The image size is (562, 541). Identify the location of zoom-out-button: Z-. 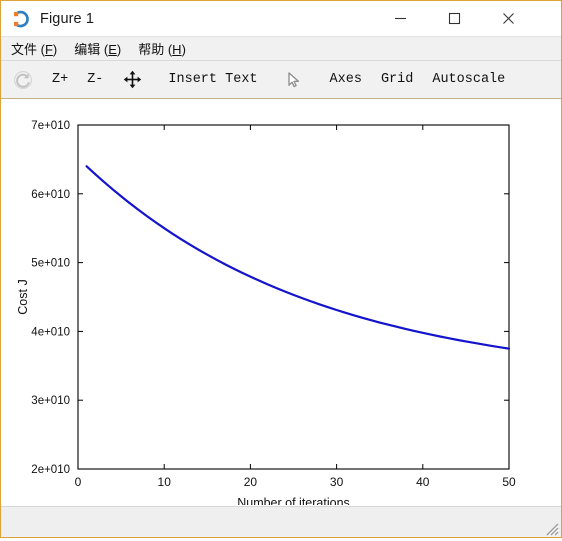
(95, 80).